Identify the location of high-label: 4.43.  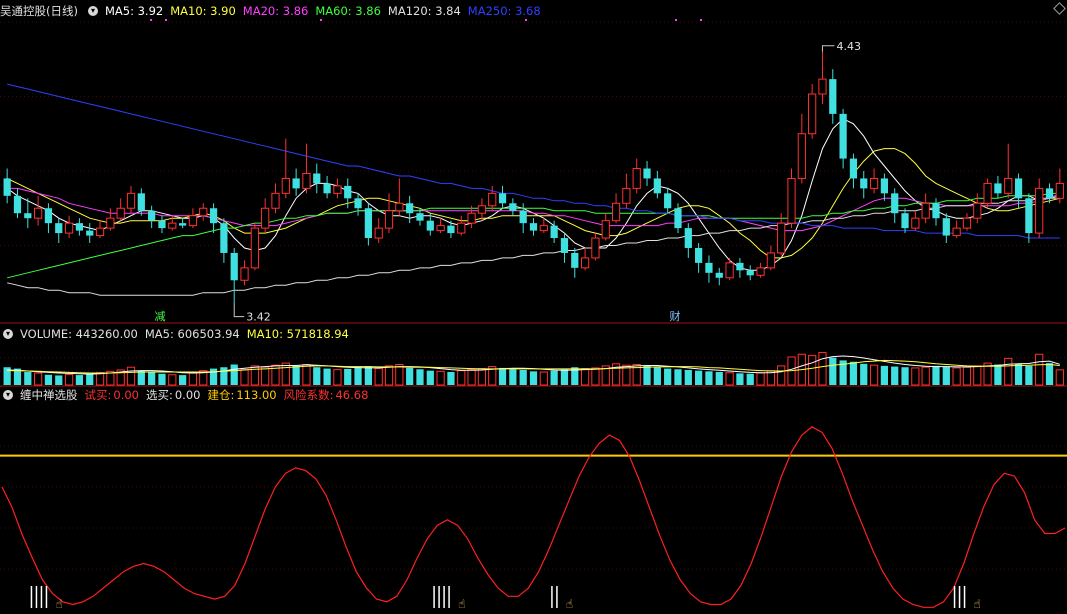
(848, 46).